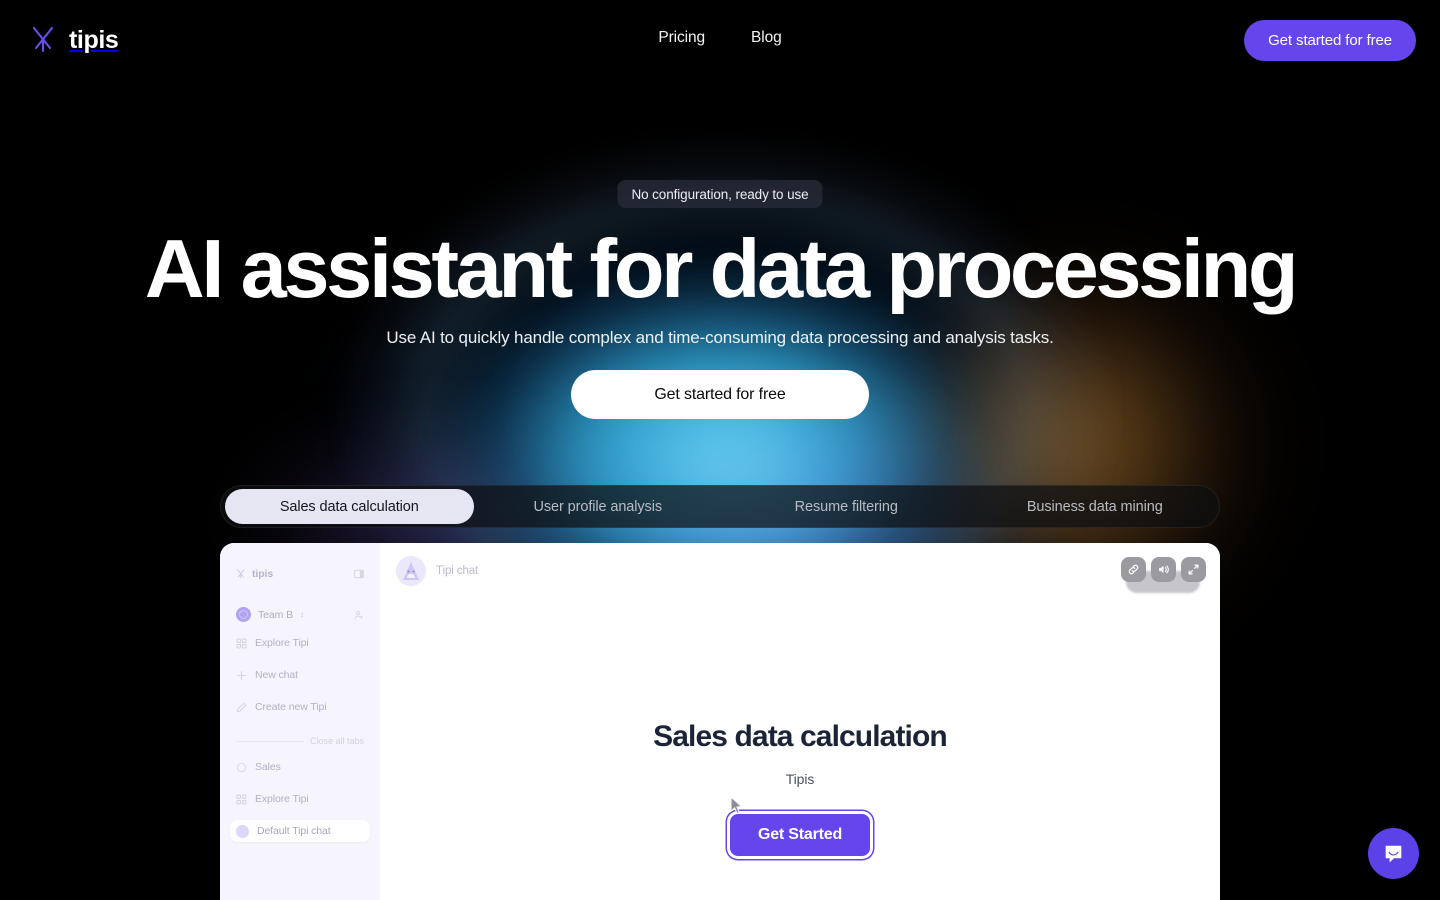 This screenshot has height=900, width=1440. I want to click on add-user-icon, so click(359, 615).